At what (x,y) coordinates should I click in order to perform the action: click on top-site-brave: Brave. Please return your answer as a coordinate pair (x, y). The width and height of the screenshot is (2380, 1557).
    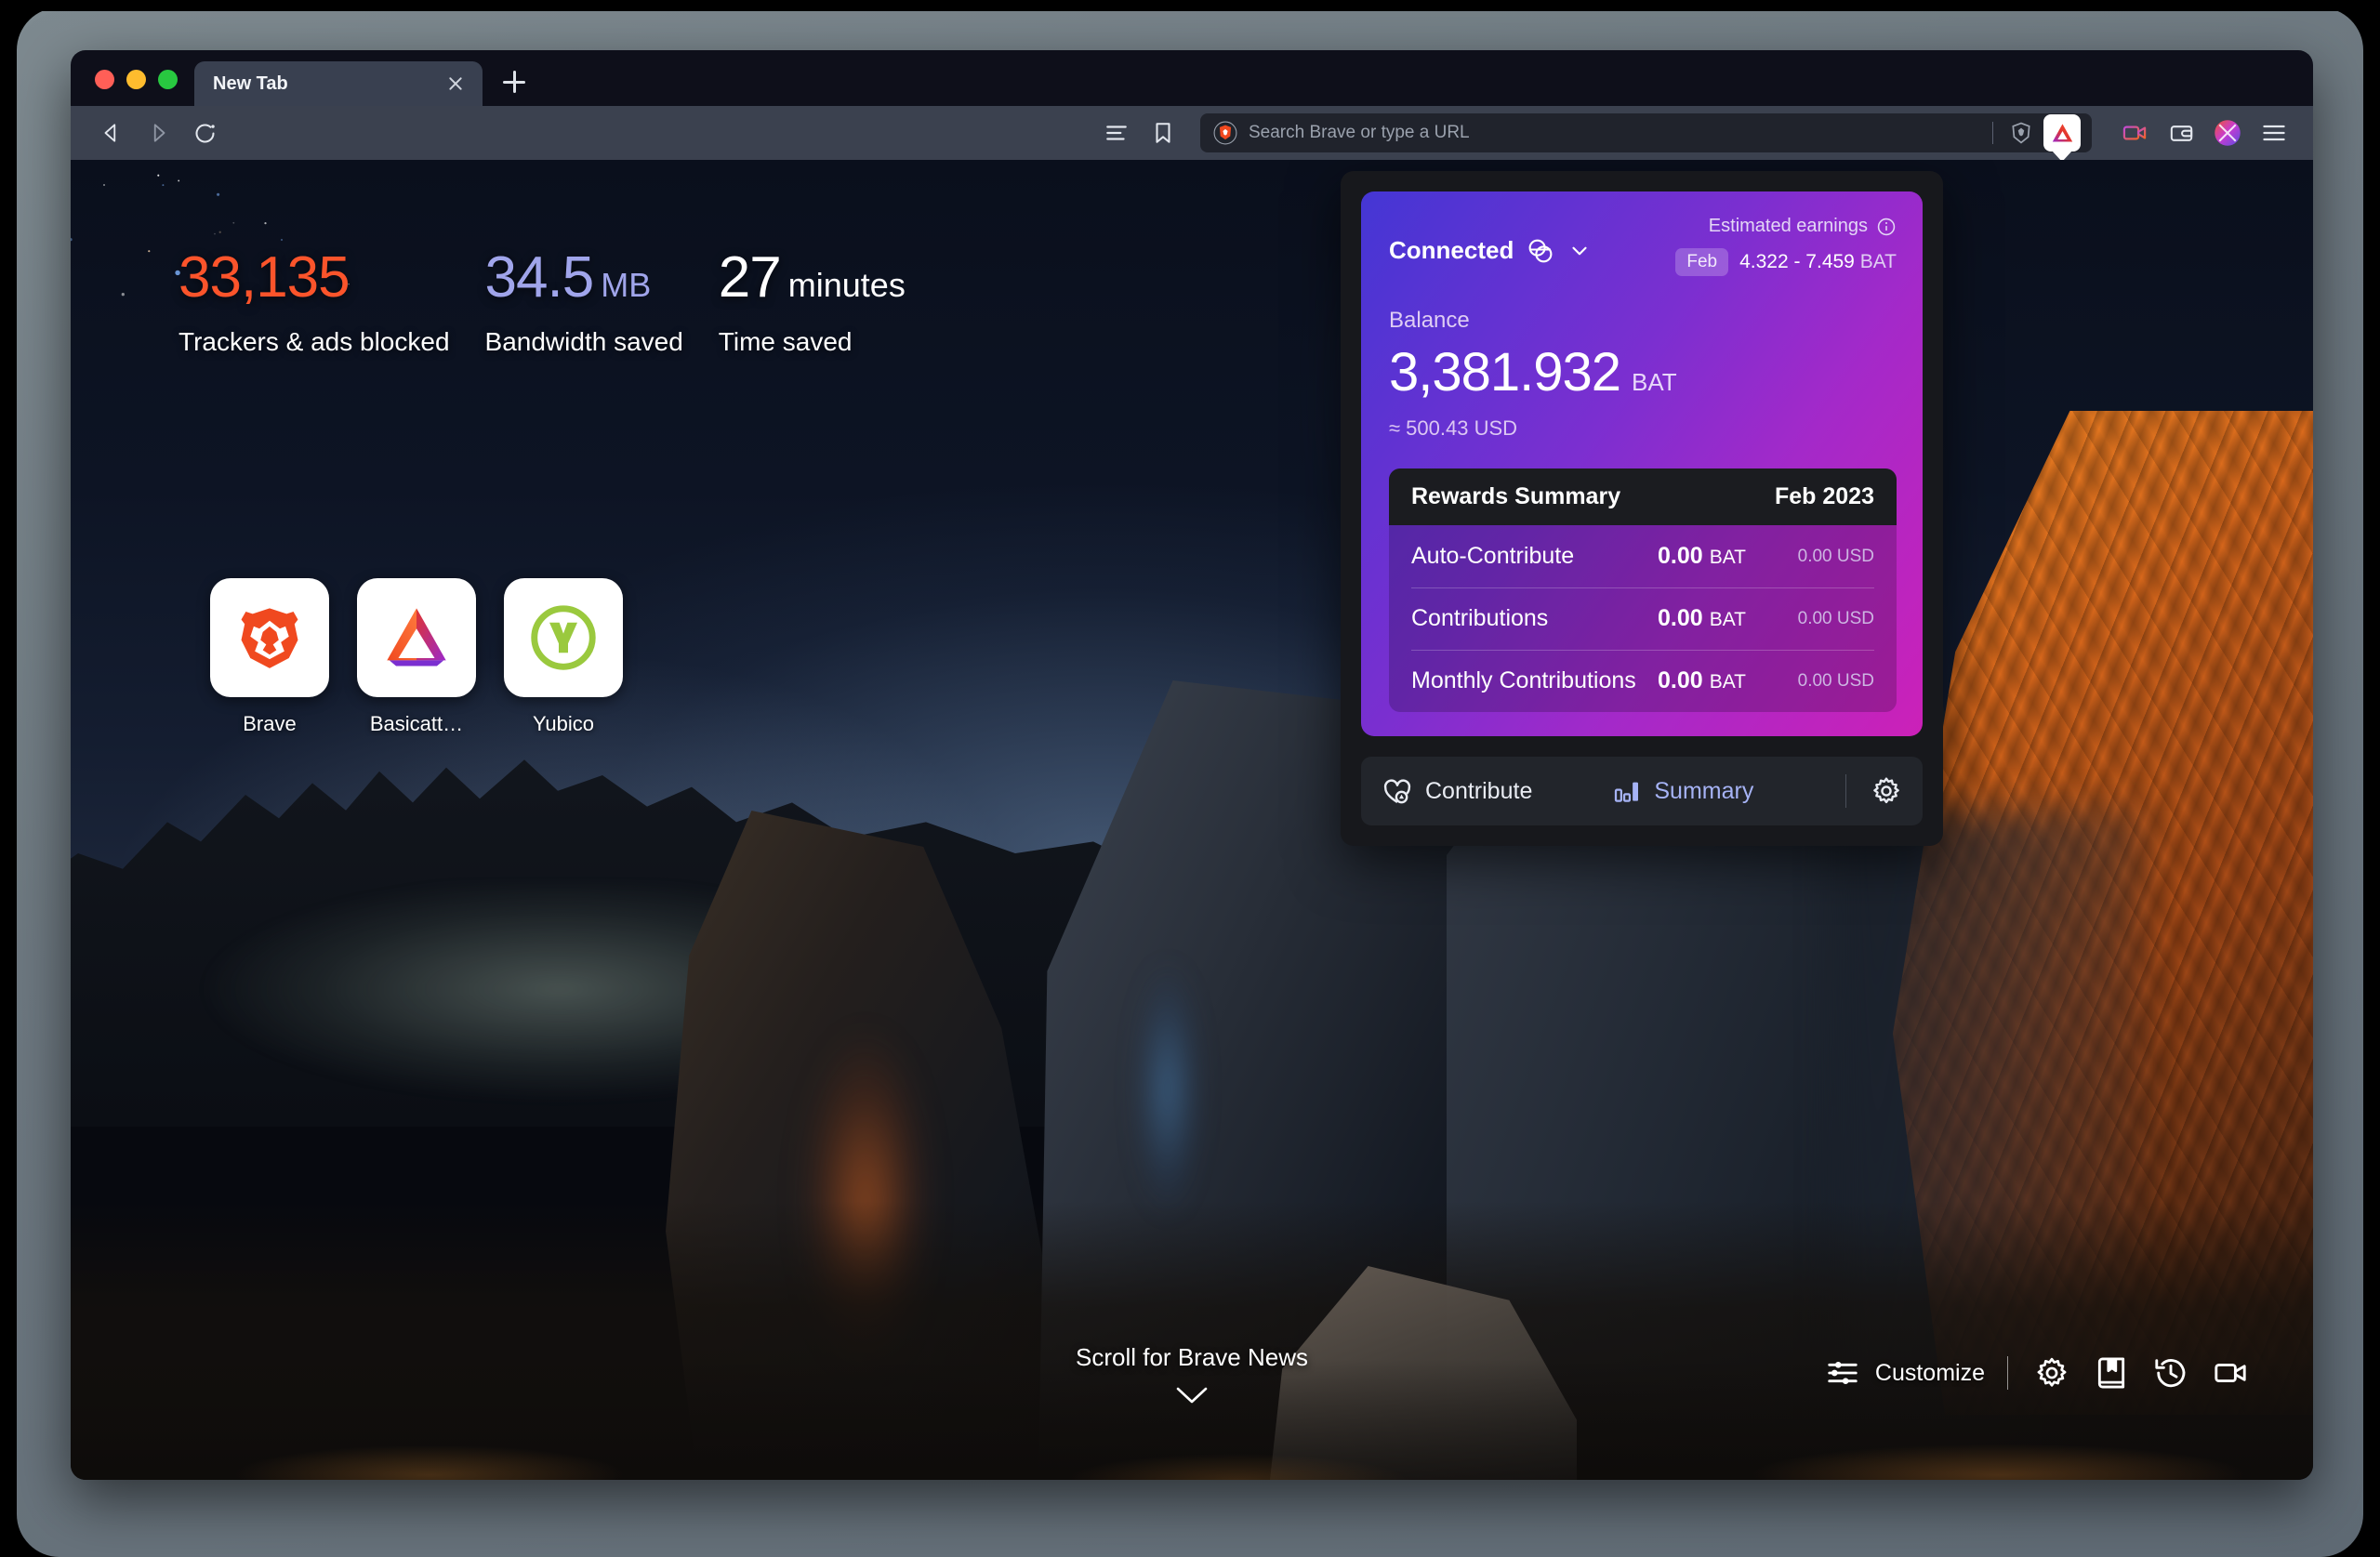
    Looking at the image, I should click on (269, 657).